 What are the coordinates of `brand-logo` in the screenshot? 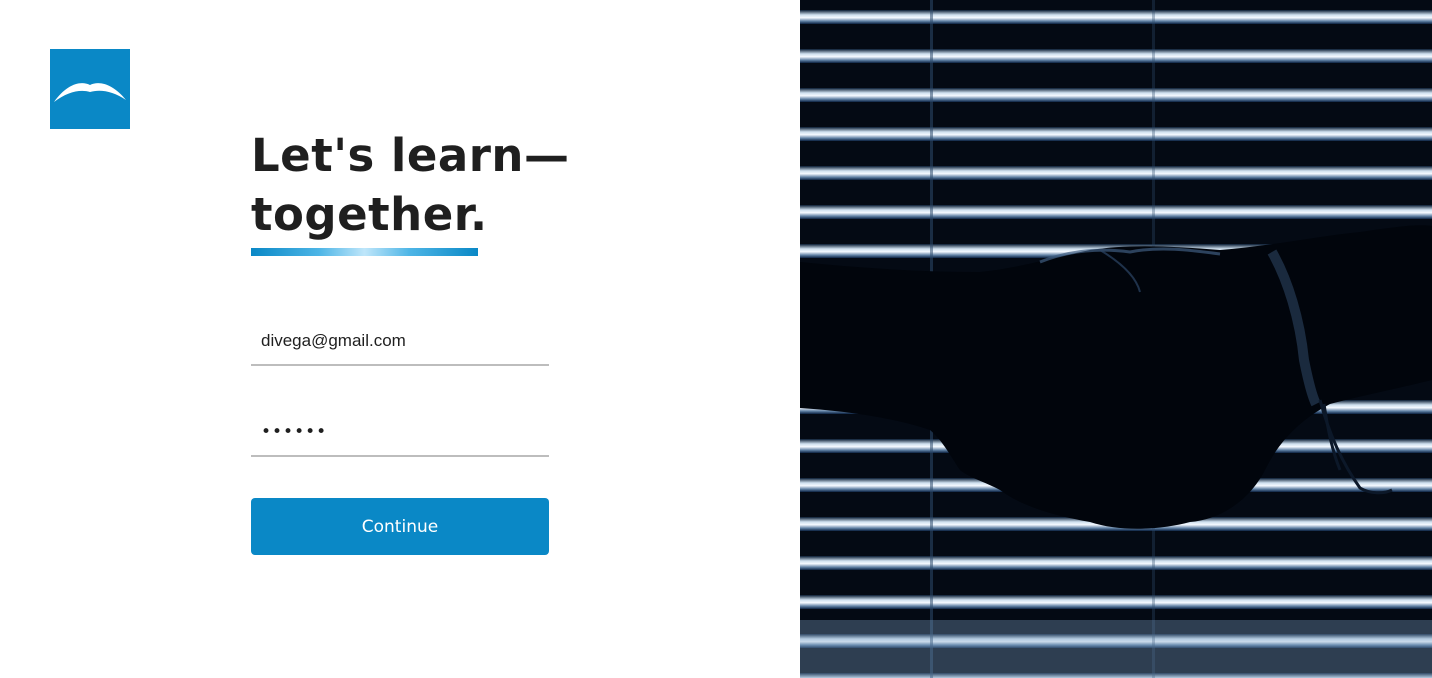 It's located at (90, 89).